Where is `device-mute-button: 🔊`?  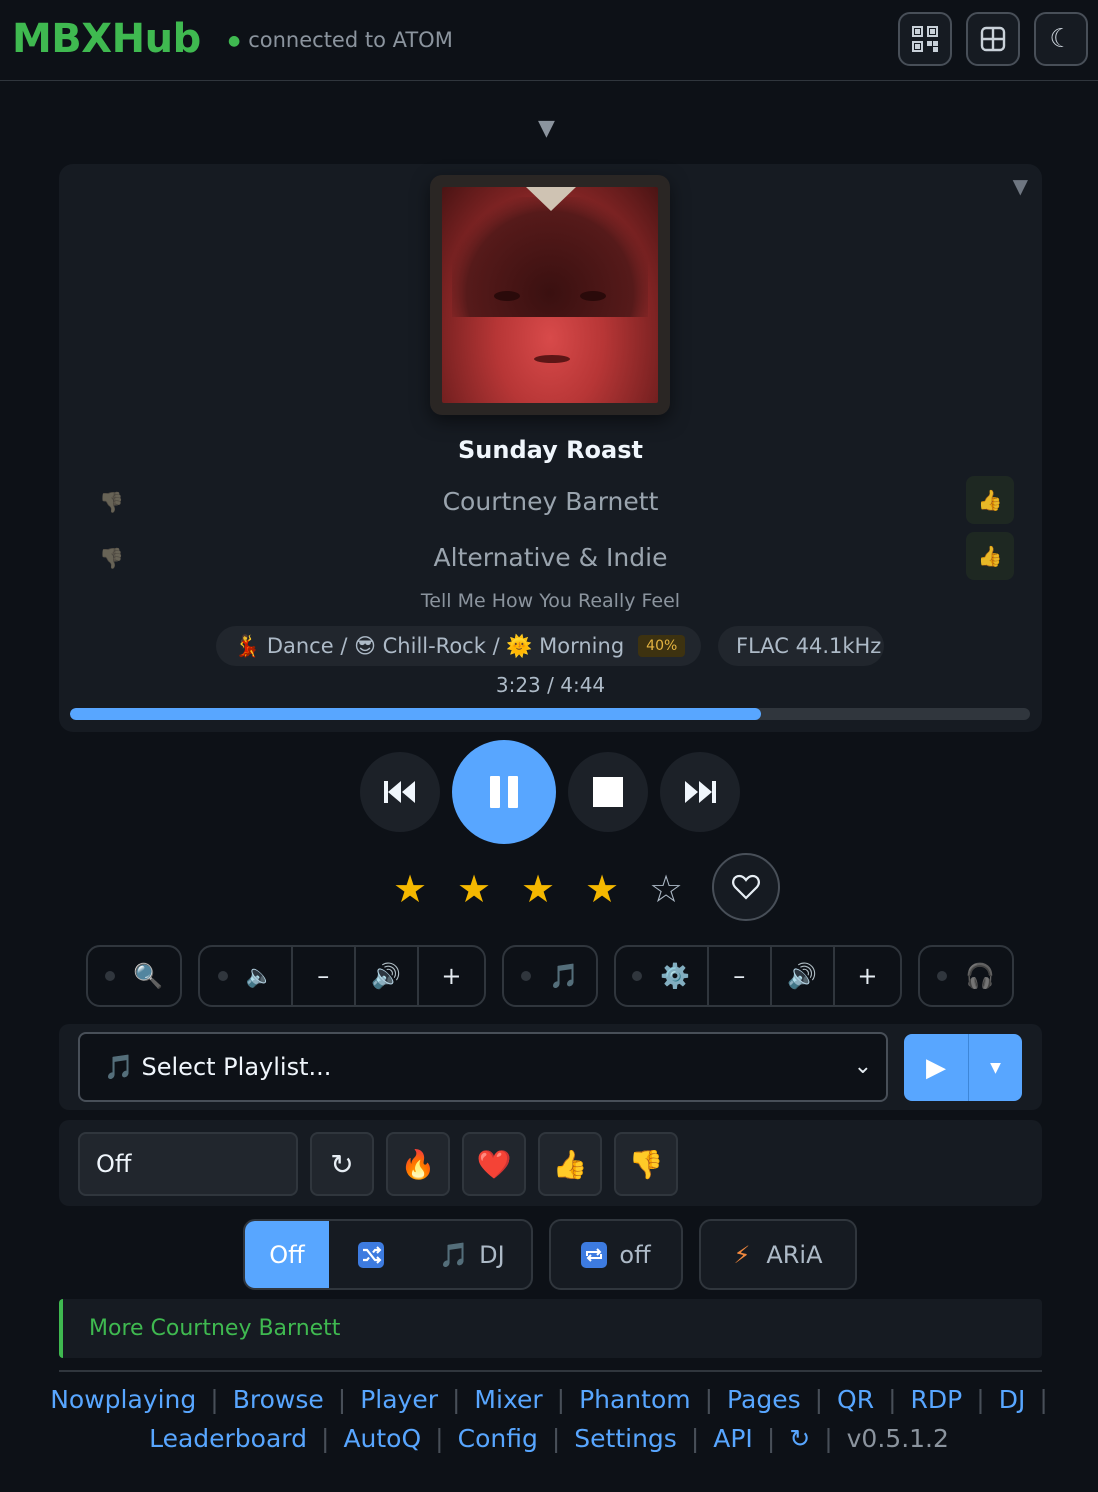 device-mute-button: 🔊 is located at coordinates (801, 976).